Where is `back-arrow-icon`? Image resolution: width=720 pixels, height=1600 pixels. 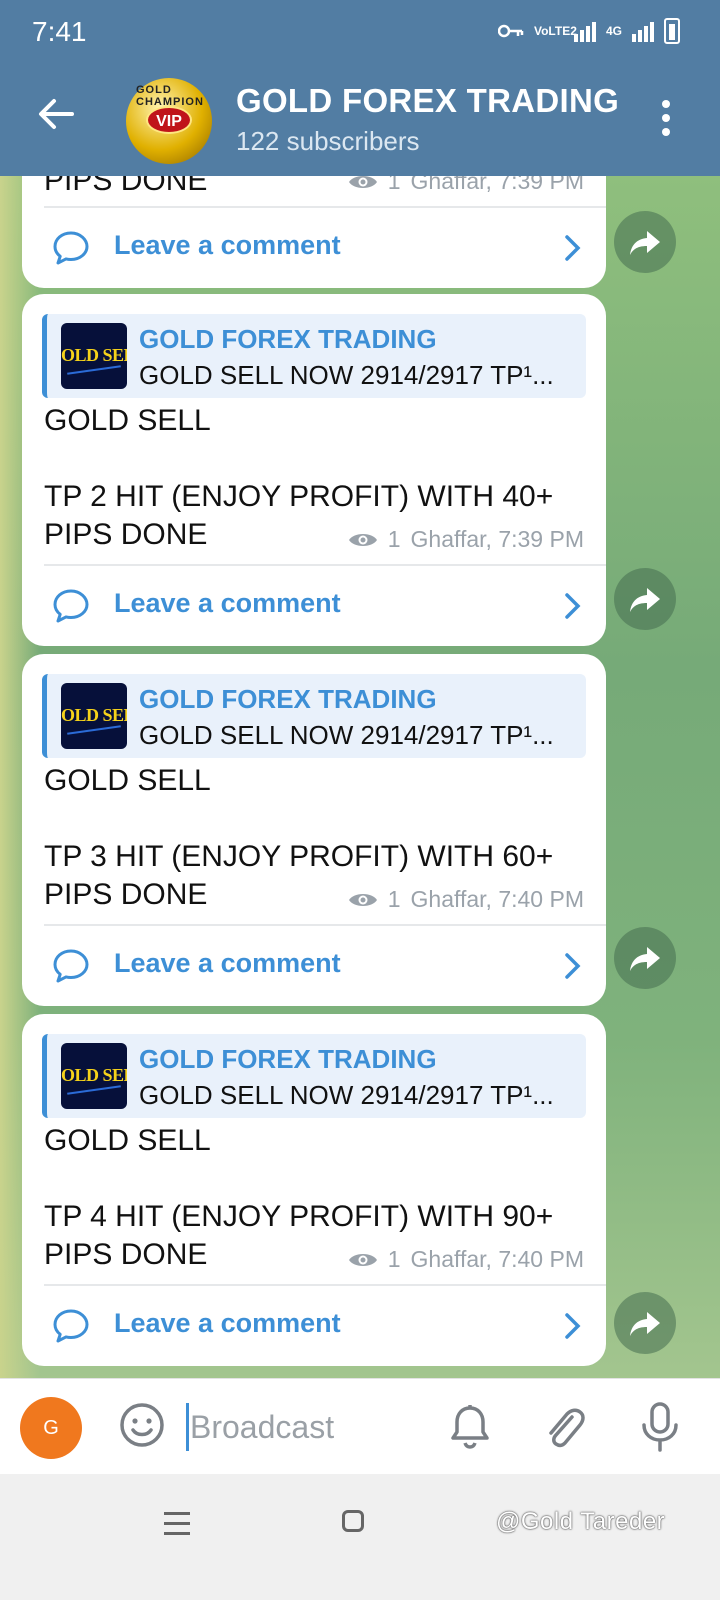
back-arrow-icon is located at coordinates (56, 114).